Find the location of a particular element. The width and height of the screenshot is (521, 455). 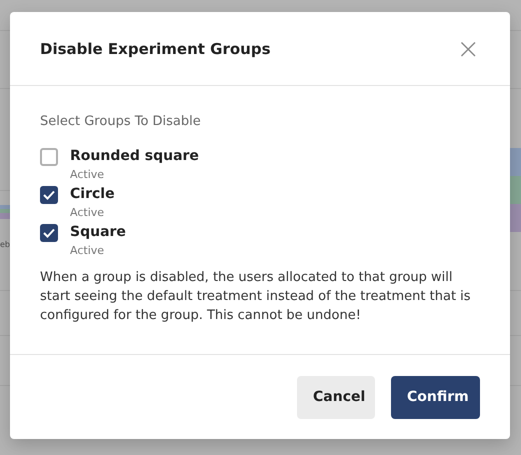

axis-label: eb is located at coordinates (5, 245).